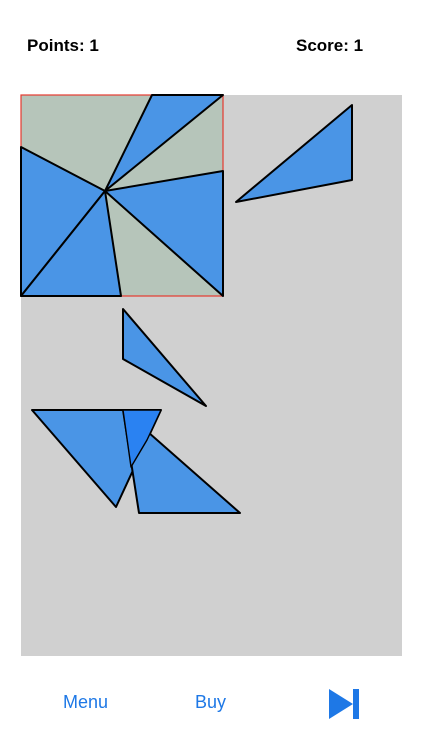 Image resolution: width=422 pixels, height=750 pixels. I want to click on skip-forward-icon, so click(344, 704).